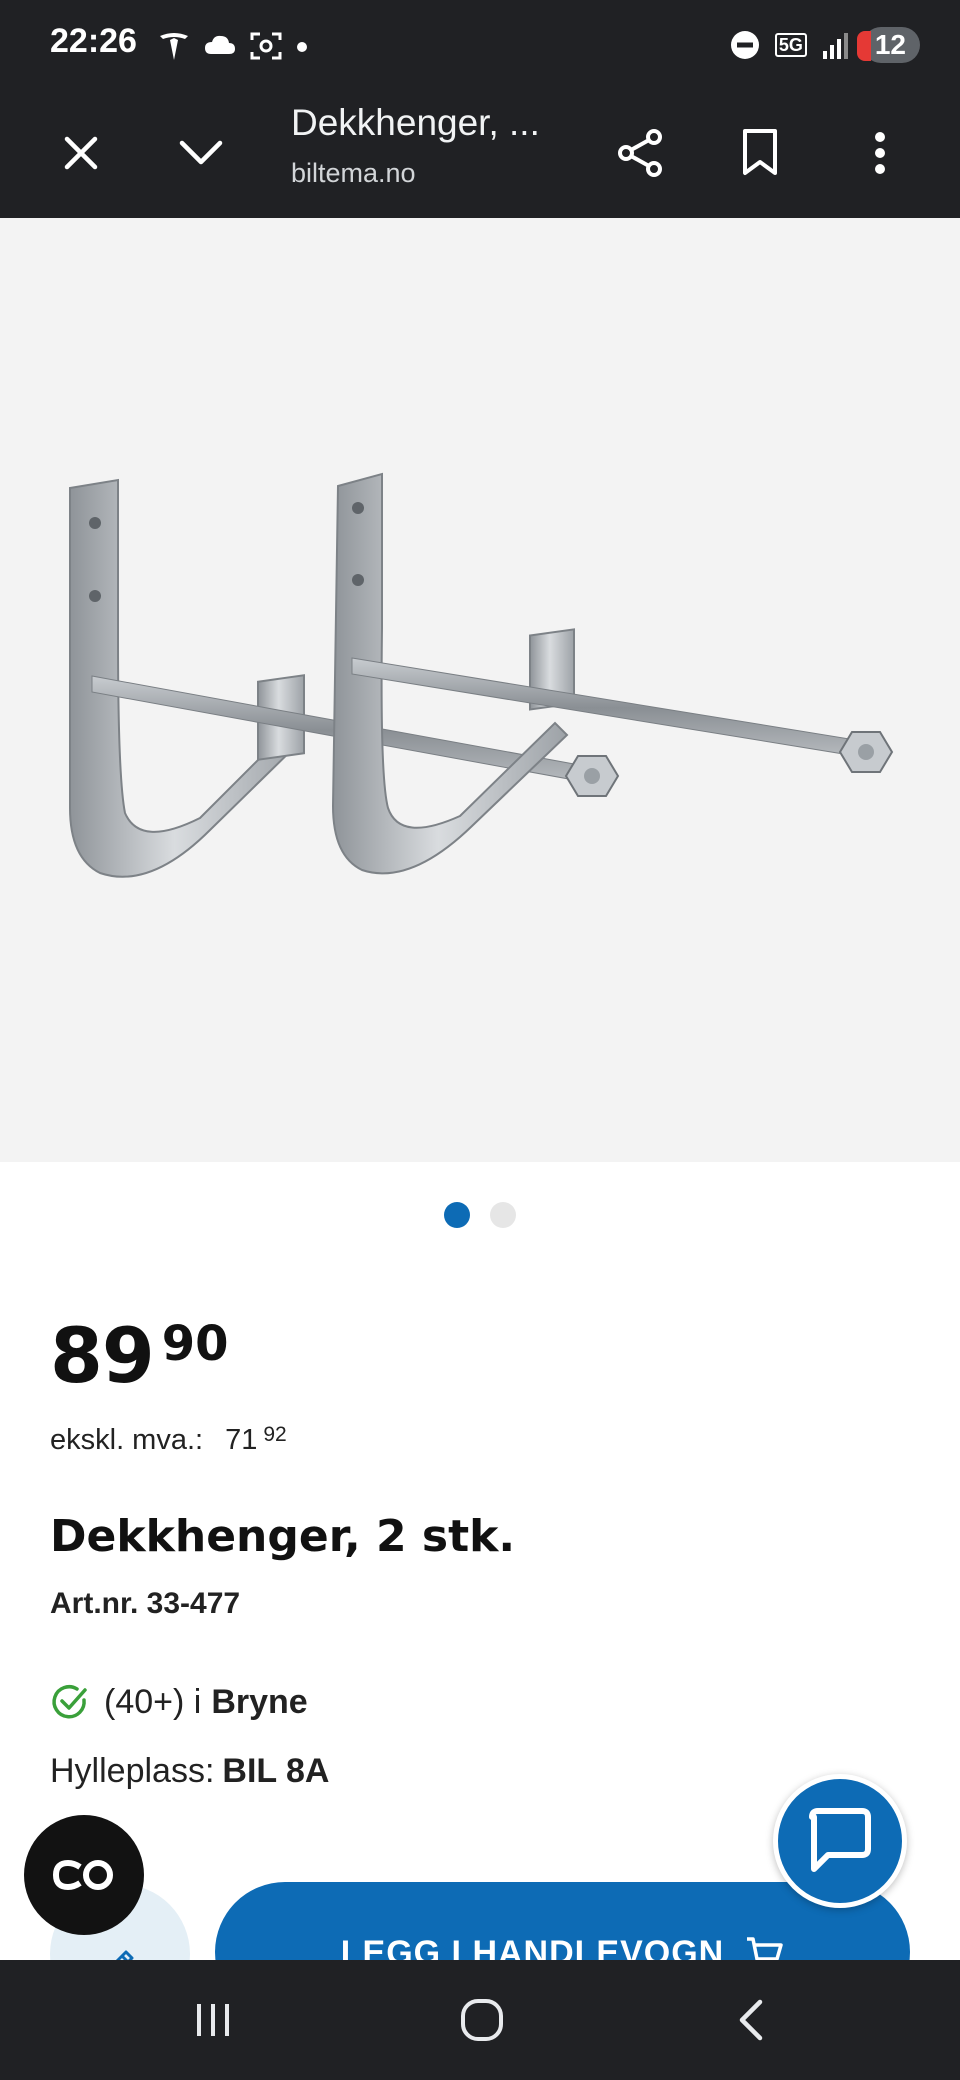 This screenshot has height=2080, width=960. I want to click on system-nav-bar, so click(480, 2020).